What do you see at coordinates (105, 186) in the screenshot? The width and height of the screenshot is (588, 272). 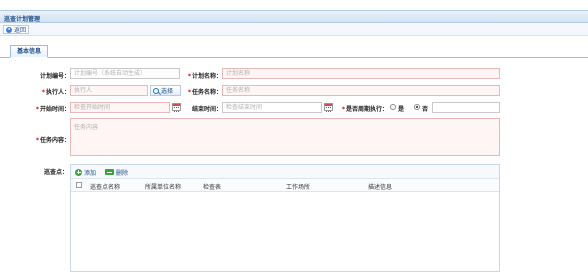 I see `column-header: 巡查点名称` at bounding box center [105, 186].